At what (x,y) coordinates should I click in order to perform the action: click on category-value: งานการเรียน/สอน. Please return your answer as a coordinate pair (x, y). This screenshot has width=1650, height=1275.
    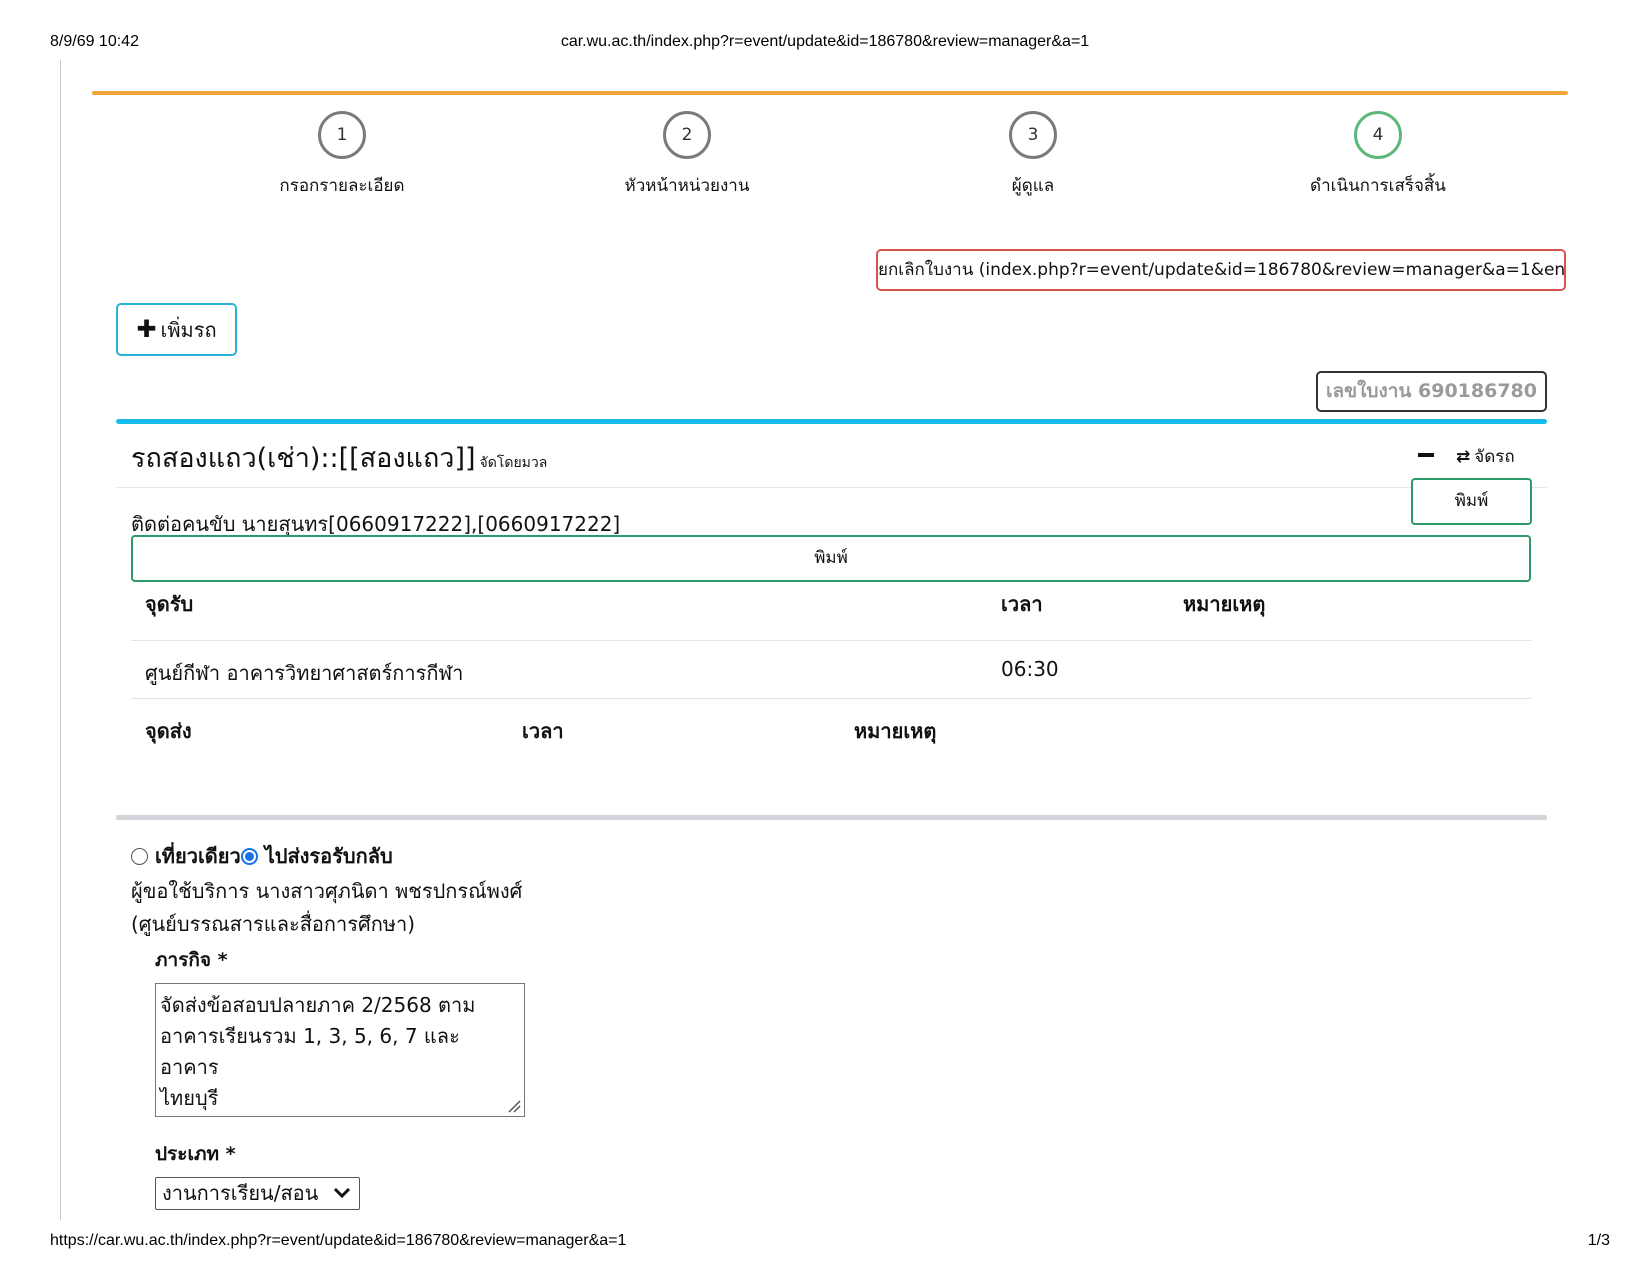
    Looking at the image, I should click on (240, 1193).